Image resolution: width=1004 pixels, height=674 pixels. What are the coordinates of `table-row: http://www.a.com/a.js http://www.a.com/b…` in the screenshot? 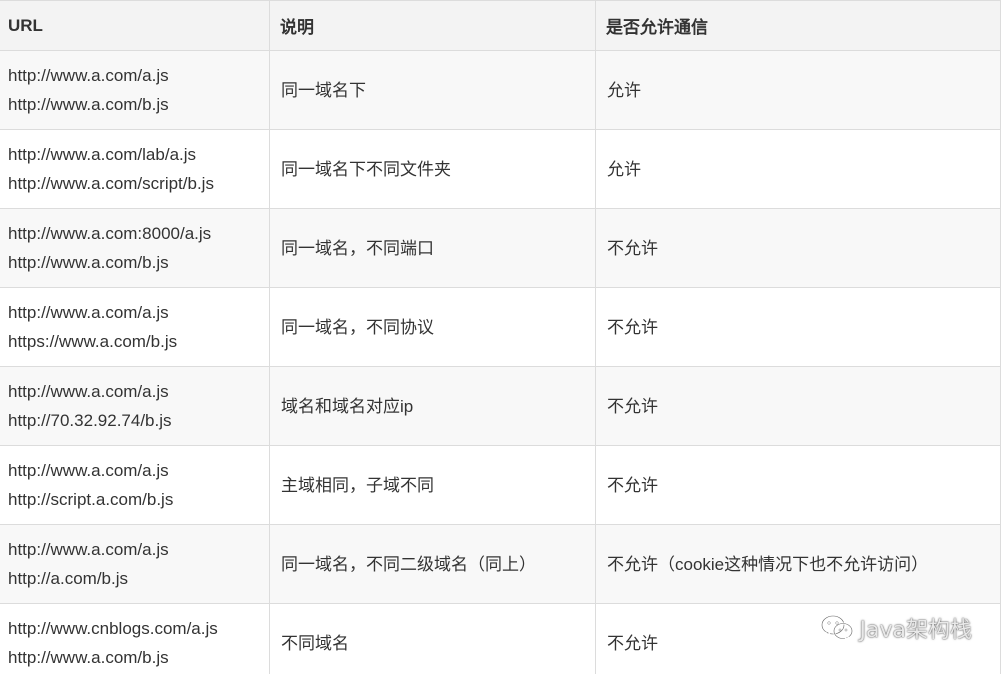 It's located at (500, 90).